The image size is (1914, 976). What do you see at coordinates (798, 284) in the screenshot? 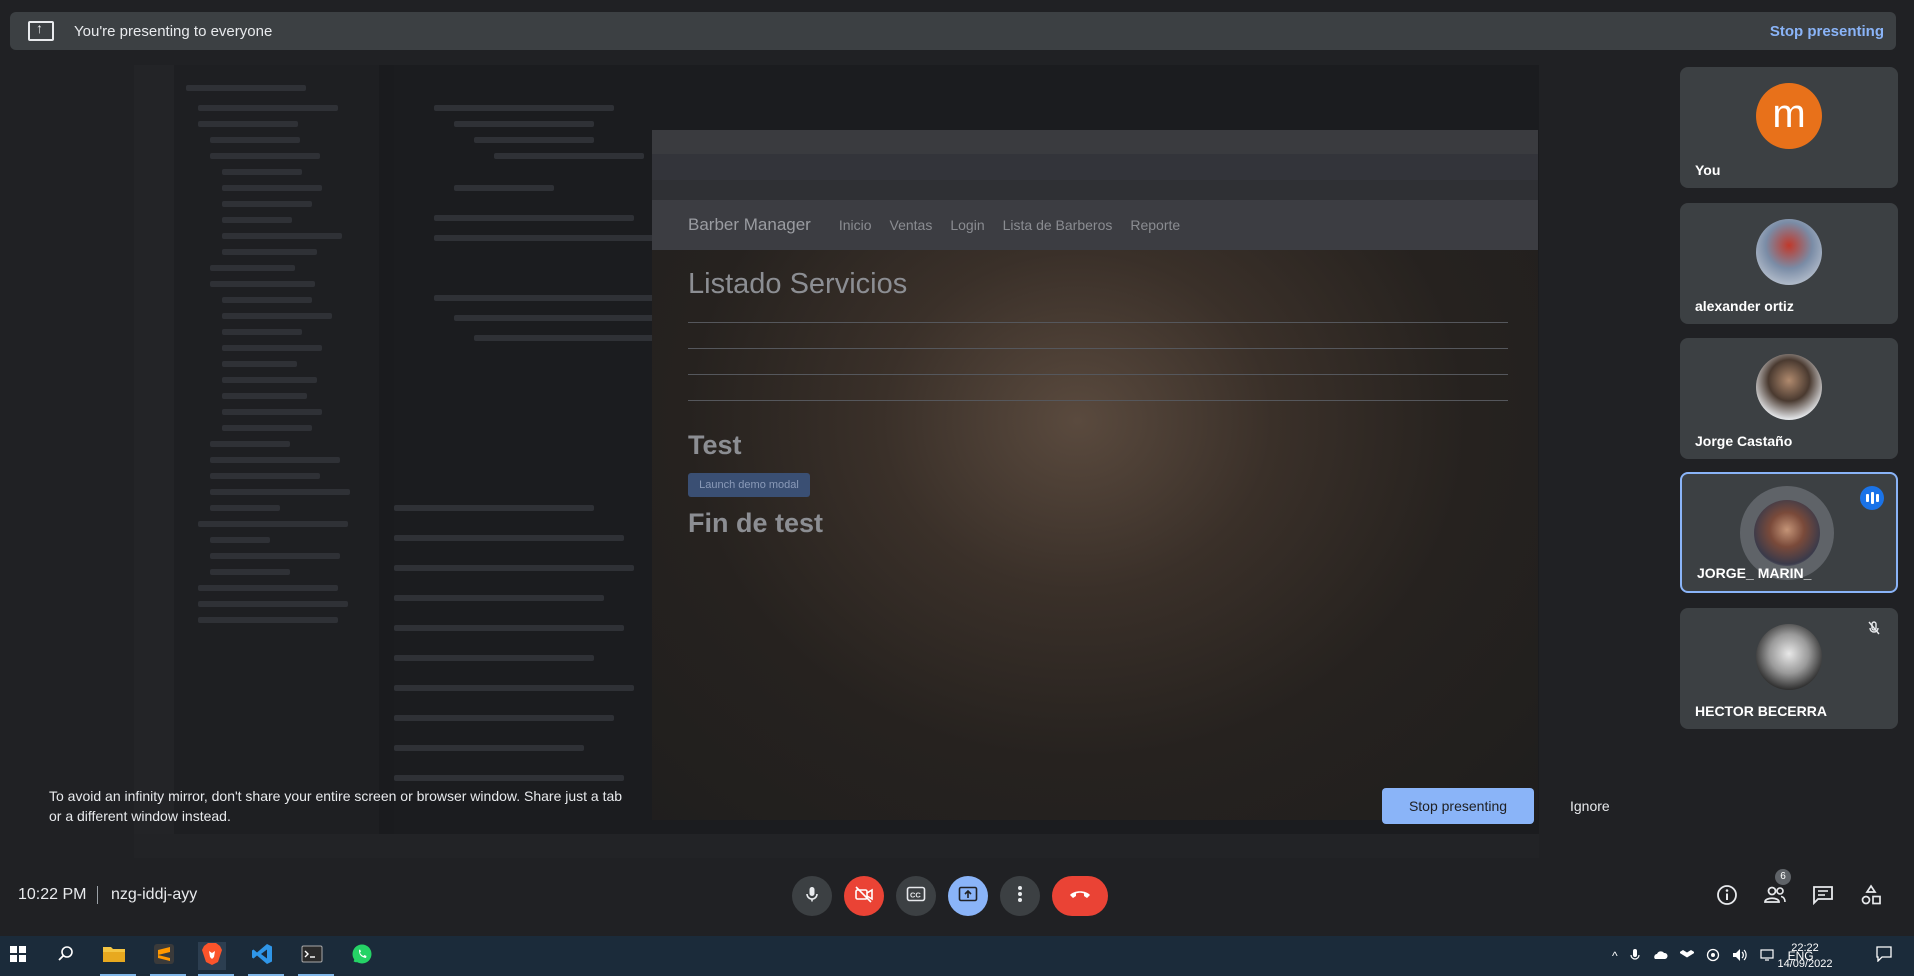
I see `shared-page-heading: Listado Servicios` at bounding box center [798, 284].